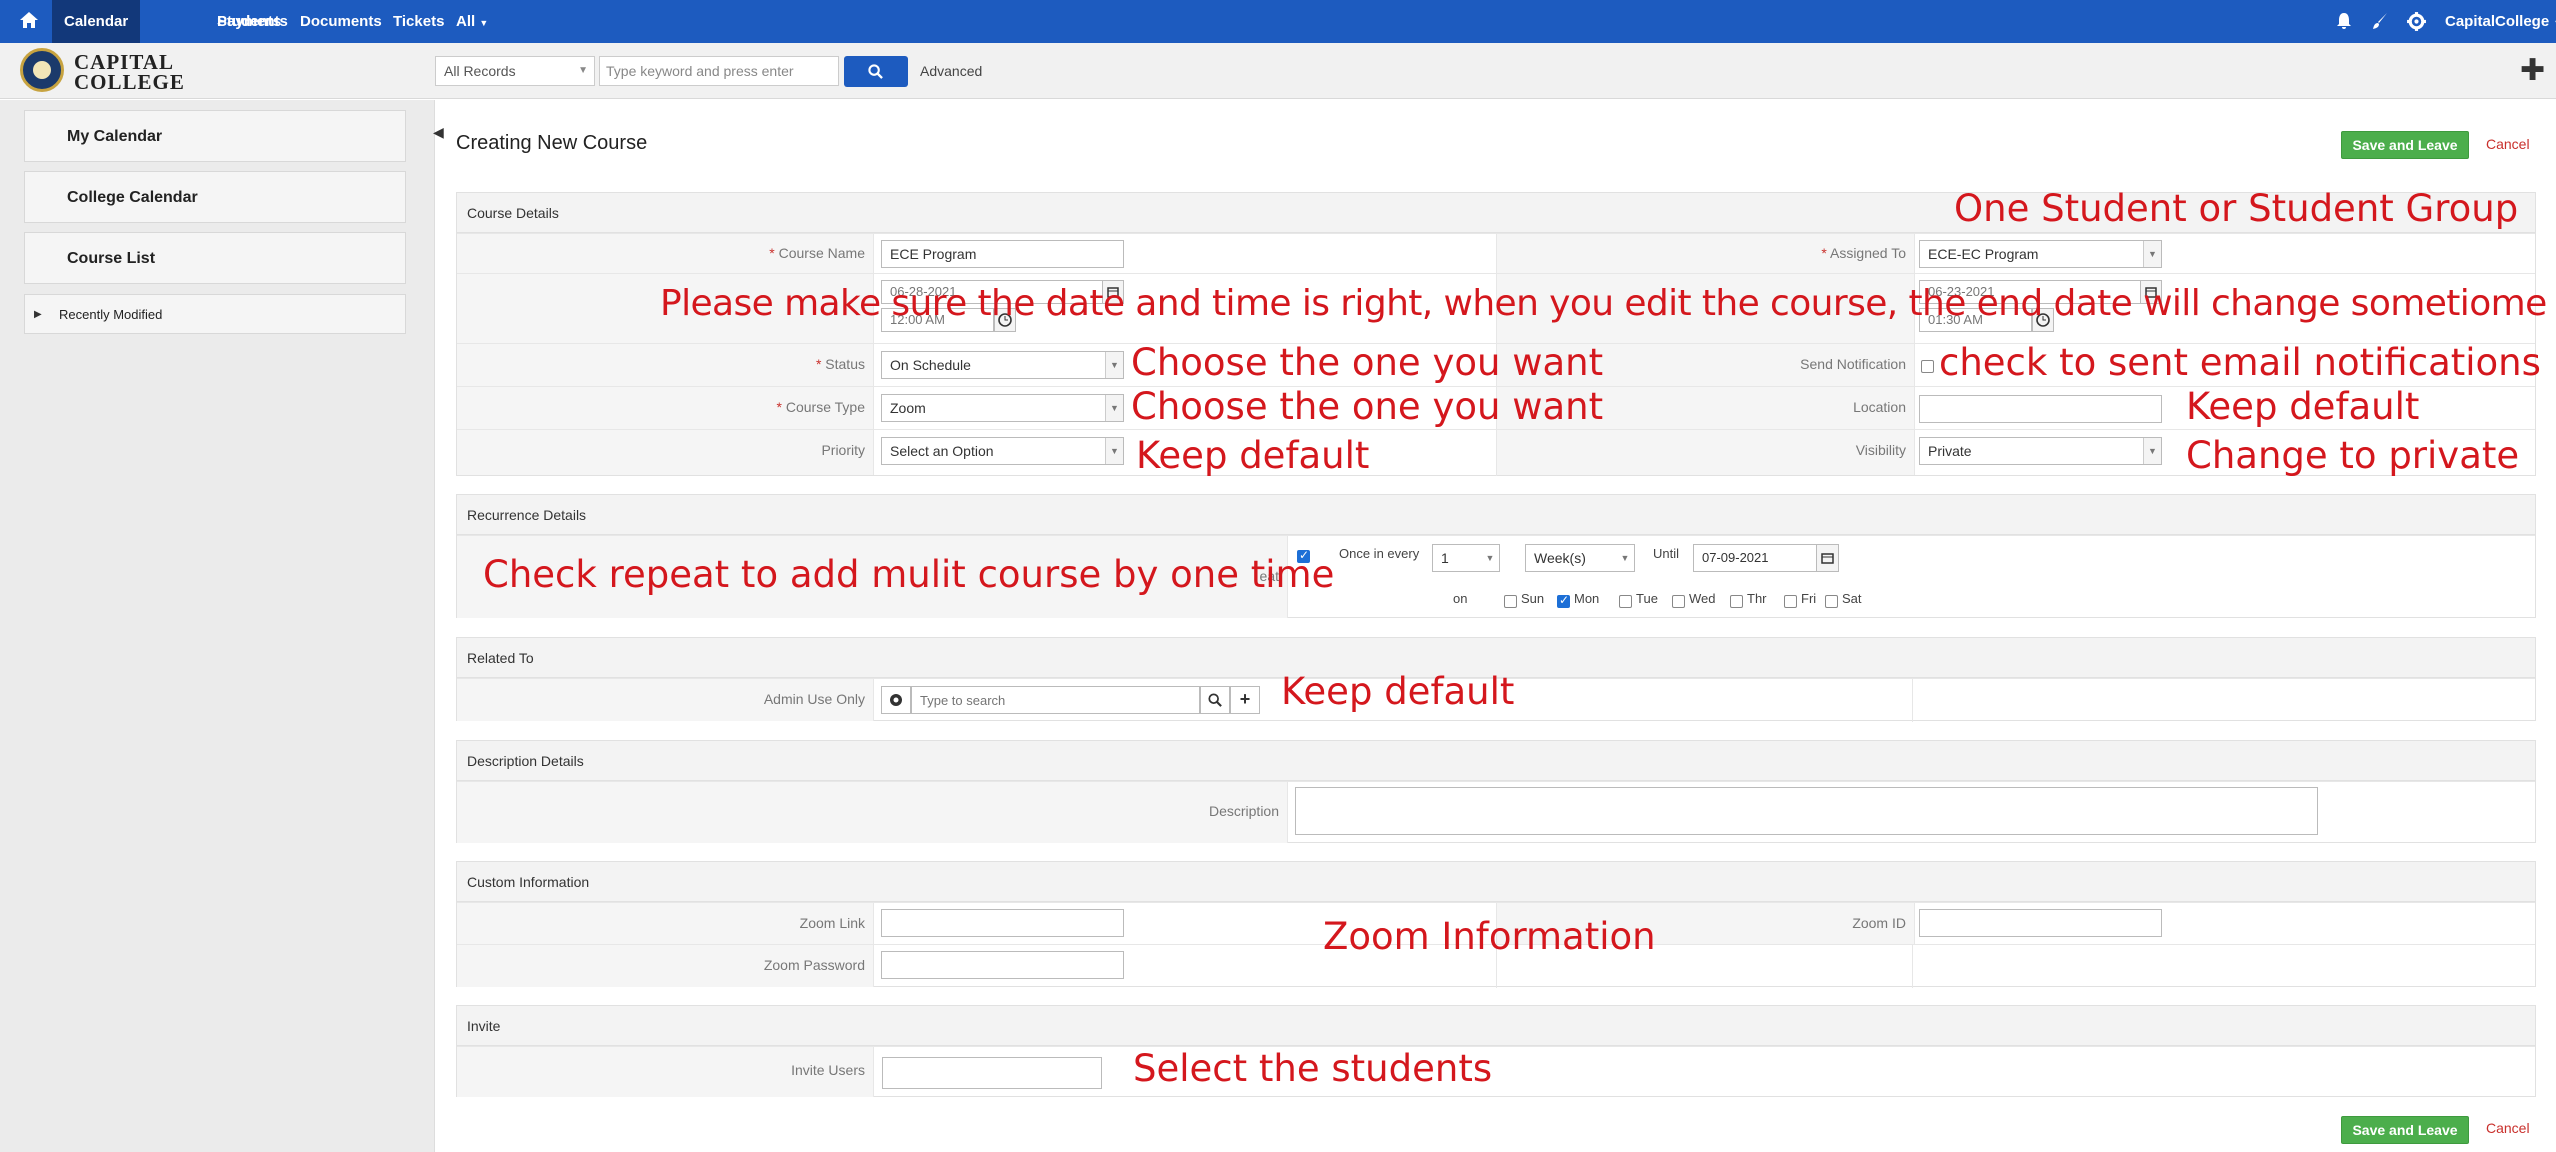 Image resolution: width=2556 pixels, height=1152 pixels. Describe the element at coordinates (1625, 601) in the screenshot. I see `weekday-checkbox-tue` at that location.